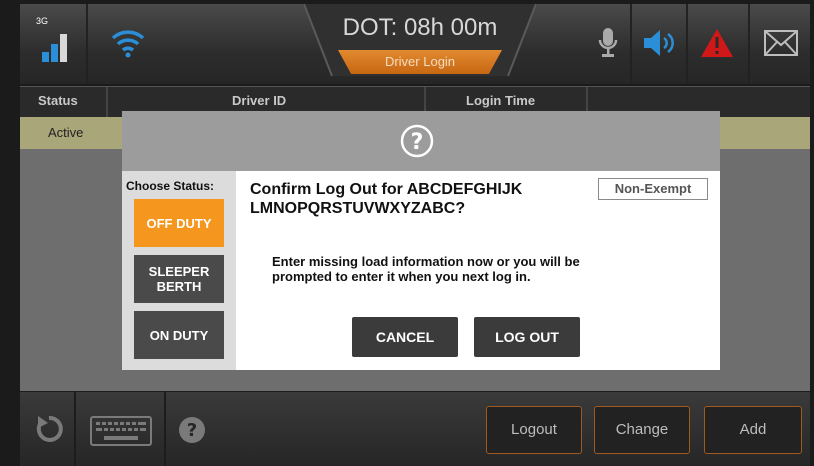  What do you see at coordinates (179, 335) in the screenshot?
I see `status-on-duty-button: ON DUTY` at bounding box center [179, 335].